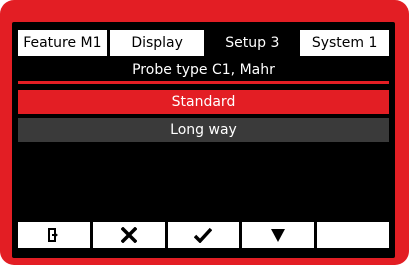 The width and height of the screenshot is (409, 265). What do you see at coordinates (203, 82) in the screenshot?
I see `title-divider` at bounding box center [203, 82].